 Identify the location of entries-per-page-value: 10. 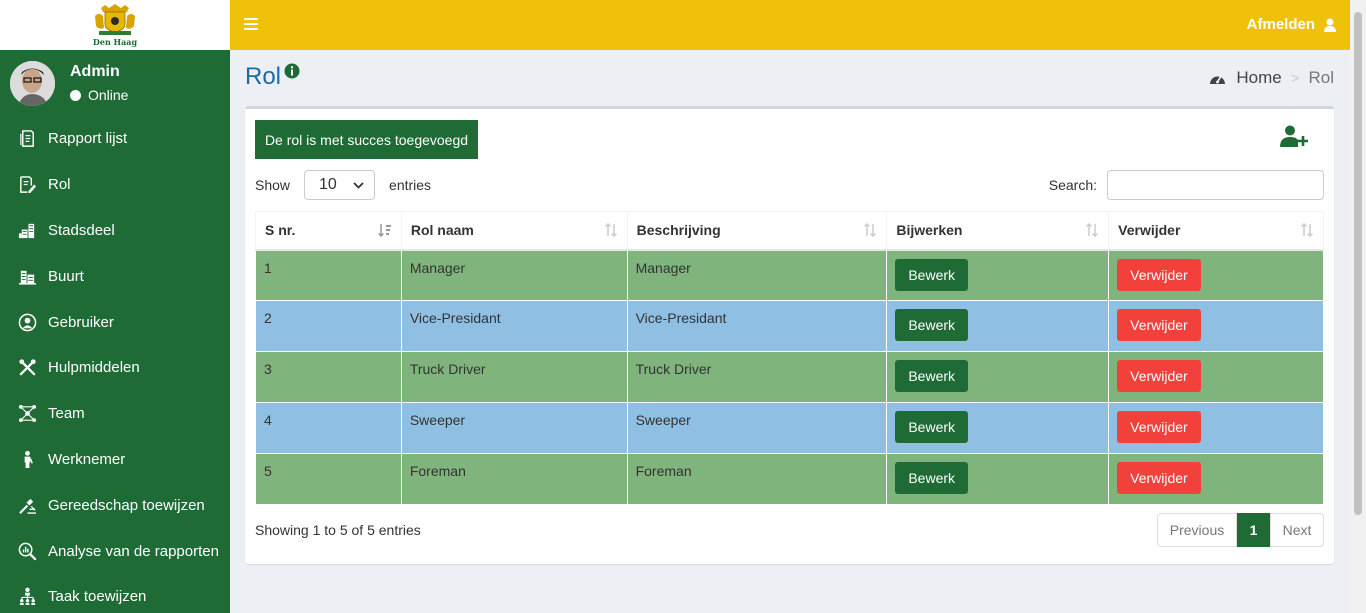
(328, 184).